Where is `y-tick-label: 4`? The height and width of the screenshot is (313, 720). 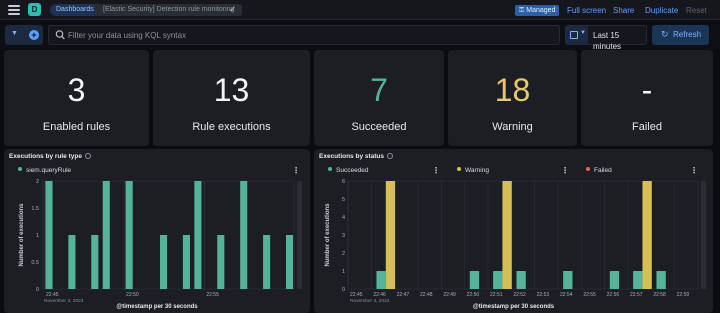
y-tick-label: 4 is located at coordinates (343, 218).